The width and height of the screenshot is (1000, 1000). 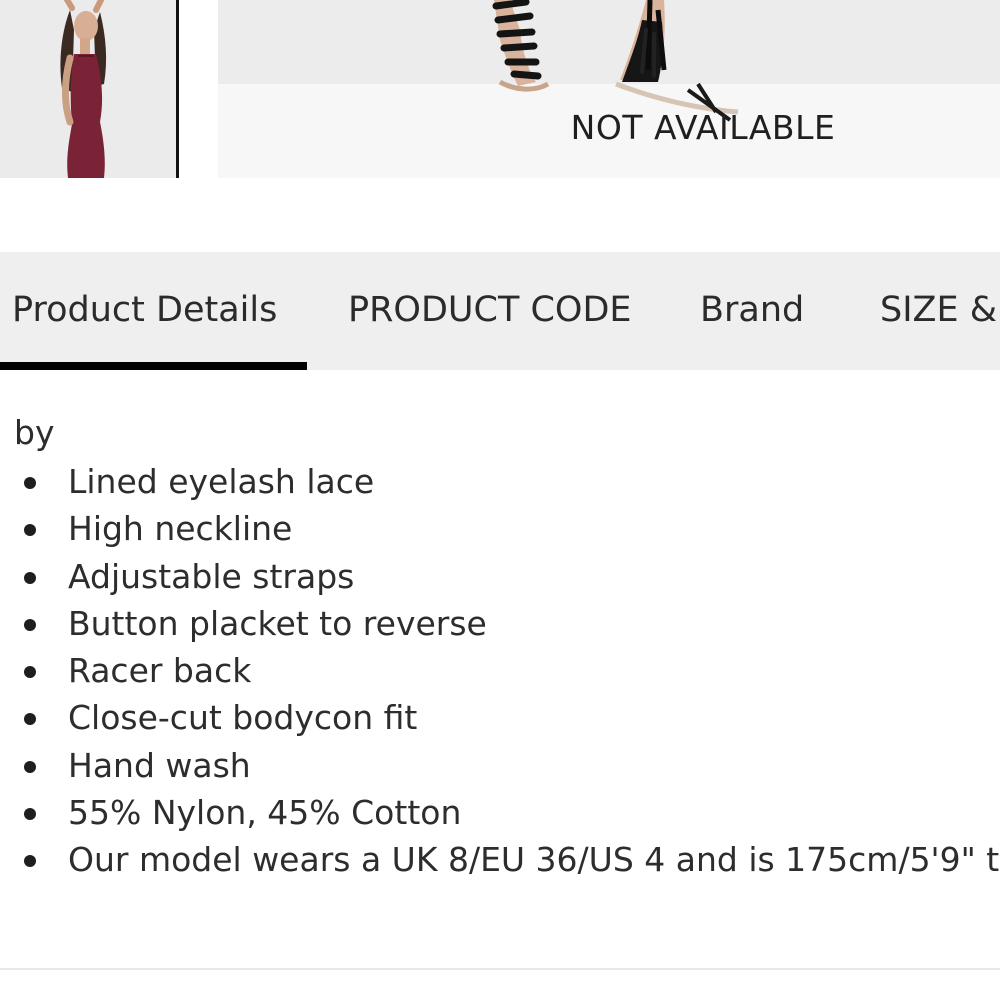 What do you see at coordinates (500, 717) in the screenshot?
I see `list-item: Close-cut bodycon fit` at bounding box center [500, 717].